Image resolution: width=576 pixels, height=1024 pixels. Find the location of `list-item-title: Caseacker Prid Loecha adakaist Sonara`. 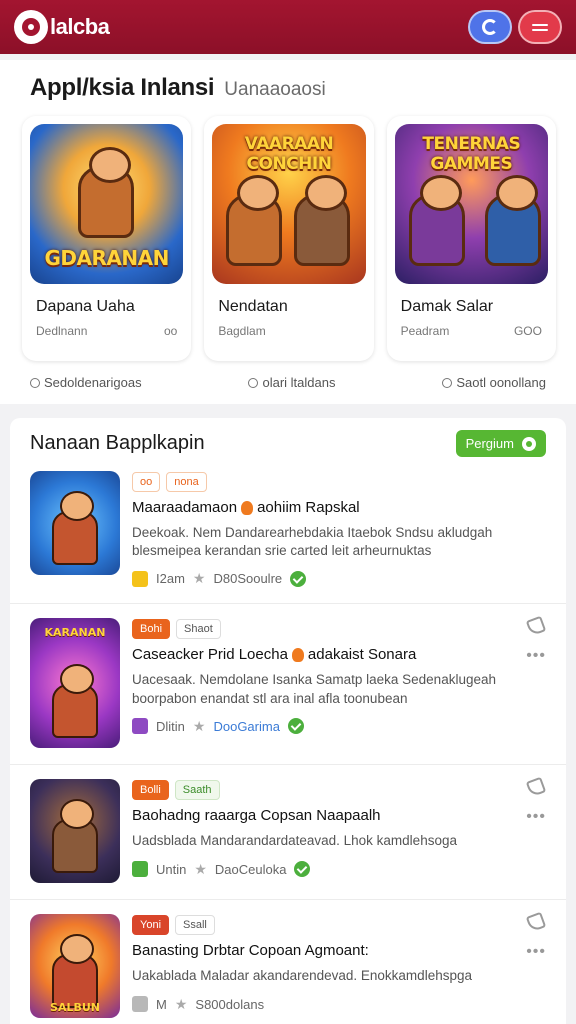

list-item-title: Caseacker Prid Loecha adakaist Sonara is located at coordinates (339, 654).